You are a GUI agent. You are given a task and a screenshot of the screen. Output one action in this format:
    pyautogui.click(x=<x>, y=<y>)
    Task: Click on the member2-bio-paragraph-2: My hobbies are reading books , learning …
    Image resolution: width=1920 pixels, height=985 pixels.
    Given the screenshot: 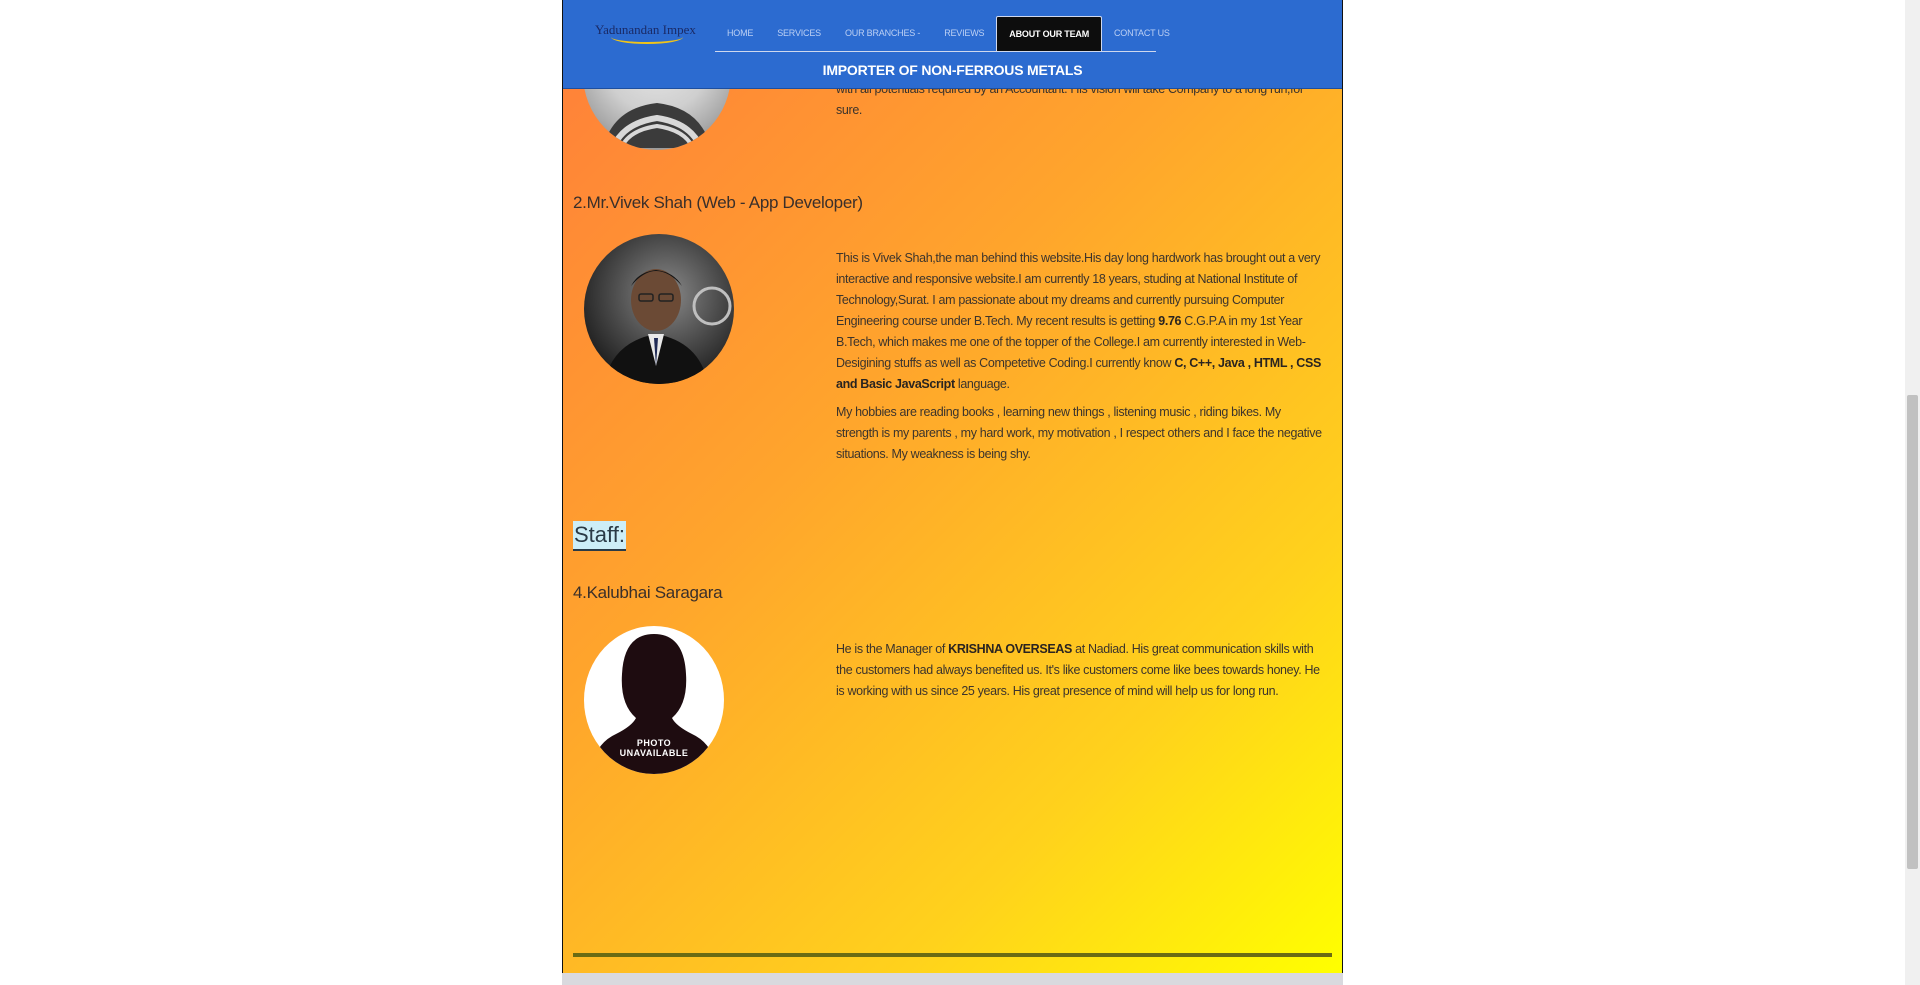 What is the action you would take?
    pyautogui.click(x=1079, y=433)
    